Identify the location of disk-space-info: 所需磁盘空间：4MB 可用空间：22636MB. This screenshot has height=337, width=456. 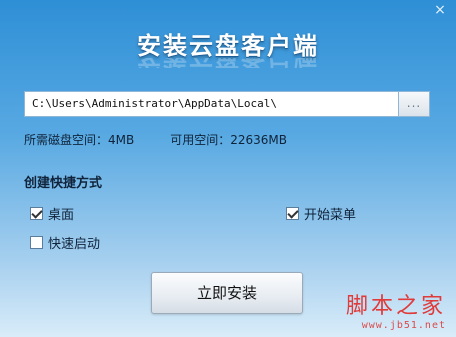
(155, 139).